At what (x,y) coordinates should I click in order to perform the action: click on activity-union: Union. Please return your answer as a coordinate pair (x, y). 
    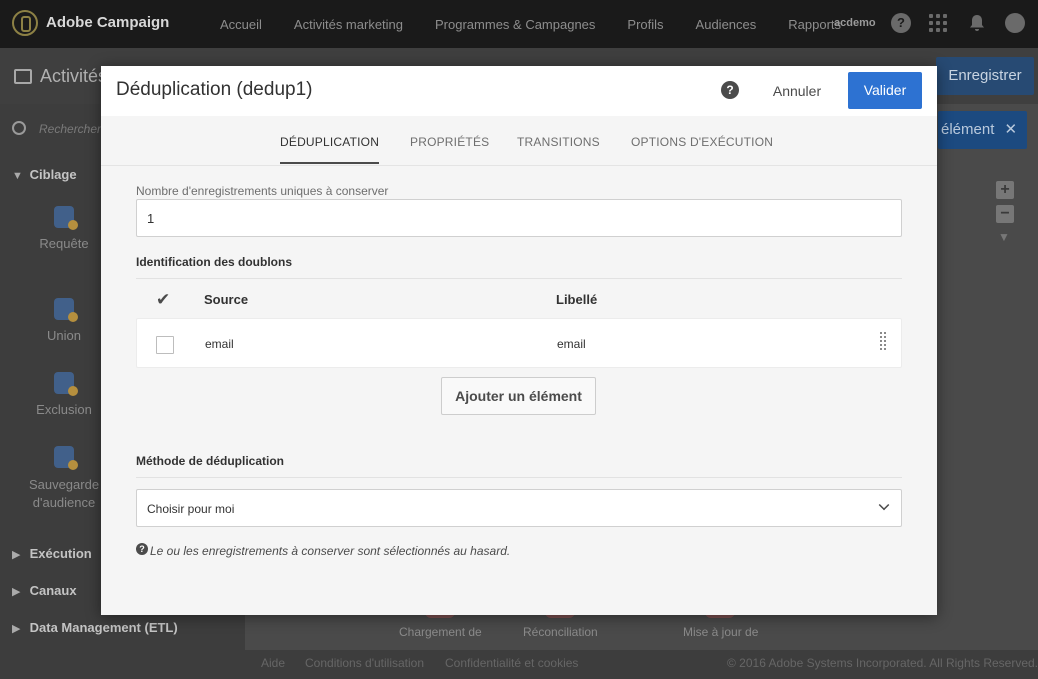
    Looking at the image, I should click on (64, 320).